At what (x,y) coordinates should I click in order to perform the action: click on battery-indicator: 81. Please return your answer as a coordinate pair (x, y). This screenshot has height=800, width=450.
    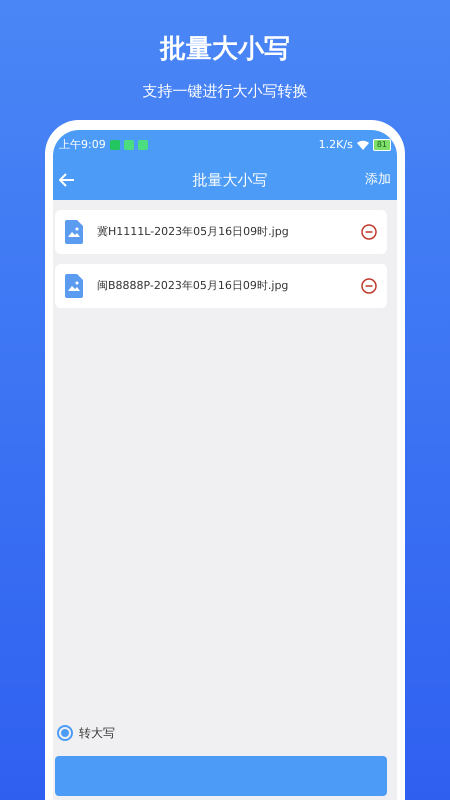
    Looking at the image, I should click on (381, 145).